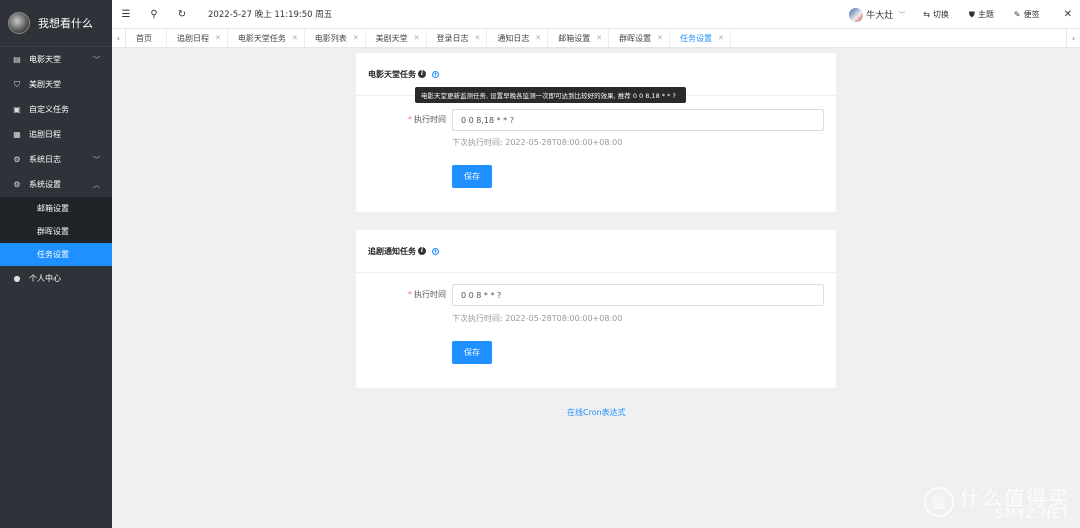 The image size is (1080, 528). I want to click on online-cron-link: 在线Cron表达式, so click(596, 412).